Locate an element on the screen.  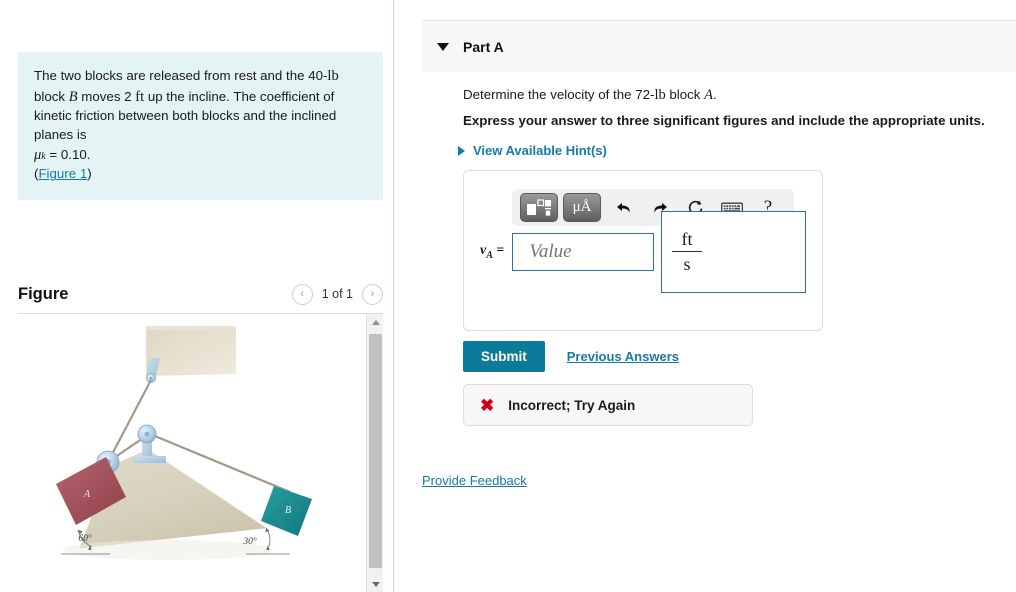
figure-prev-button: ‹ is located at coordinates (302, 294).